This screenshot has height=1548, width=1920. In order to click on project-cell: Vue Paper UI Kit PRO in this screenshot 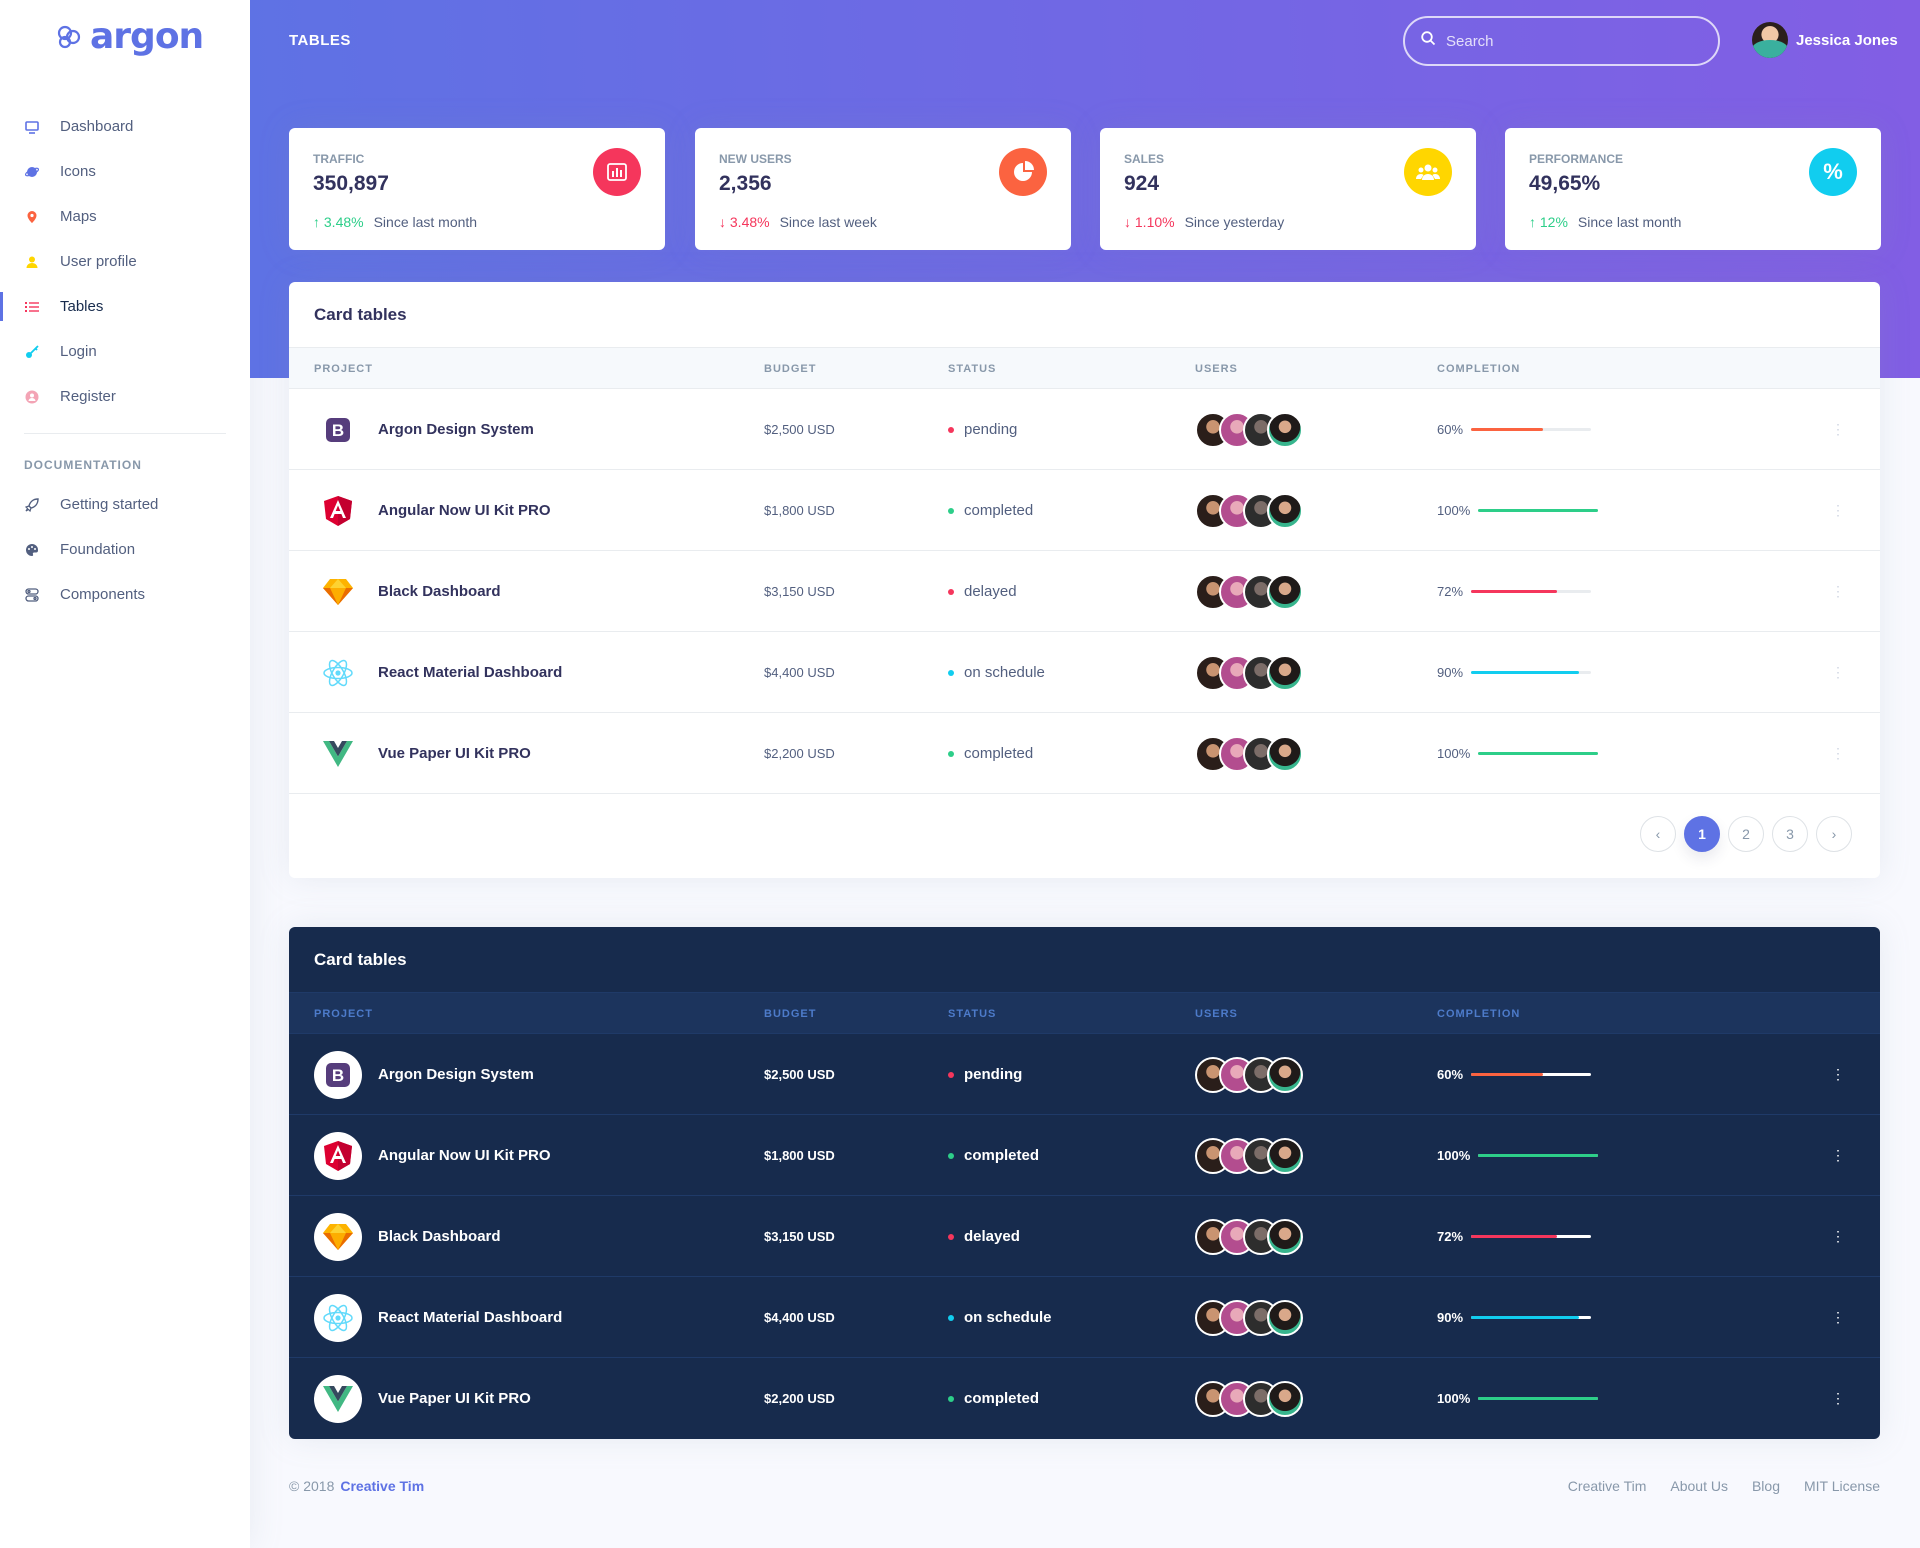, I will do `click(422, 1398)`.